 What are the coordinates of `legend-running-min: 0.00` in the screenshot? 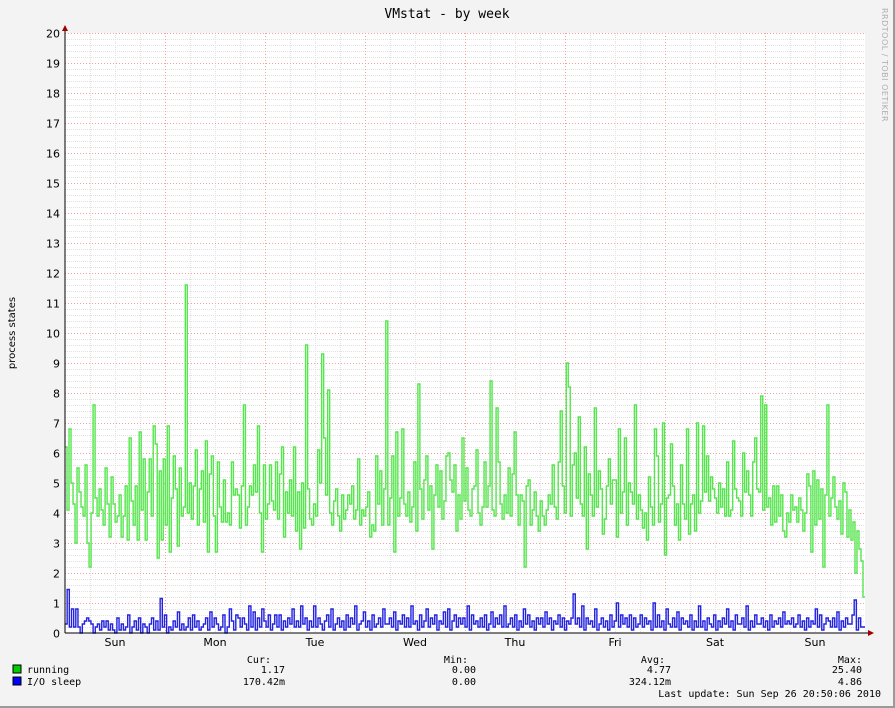 It's located at (464, 670).